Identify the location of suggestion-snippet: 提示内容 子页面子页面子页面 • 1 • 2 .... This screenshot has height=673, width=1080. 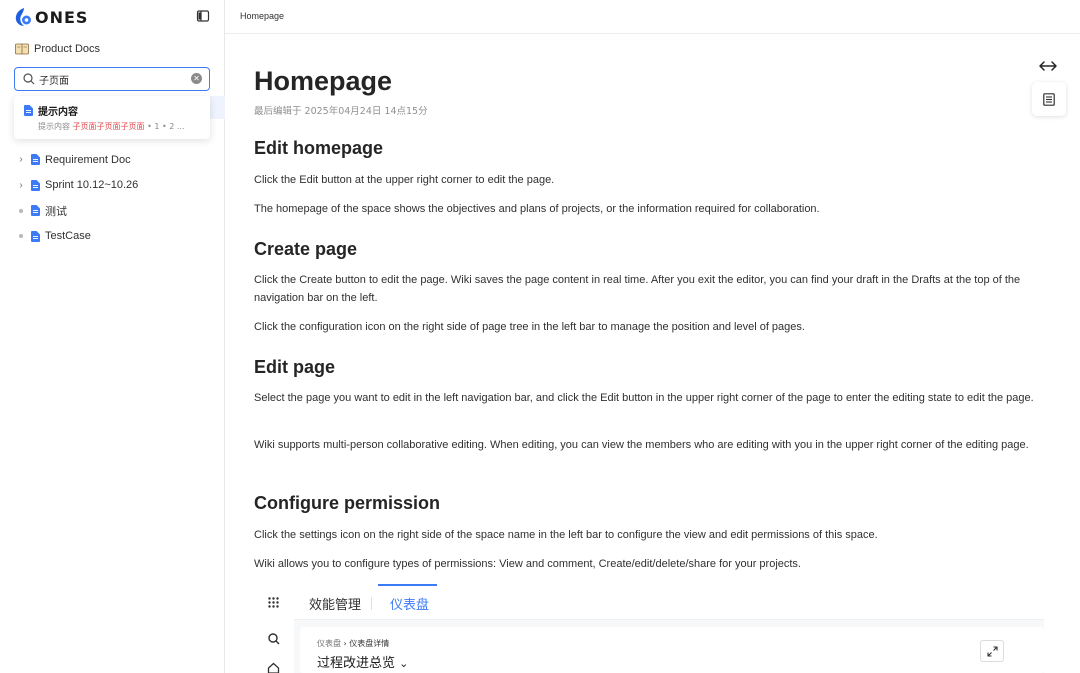
(122, 126).